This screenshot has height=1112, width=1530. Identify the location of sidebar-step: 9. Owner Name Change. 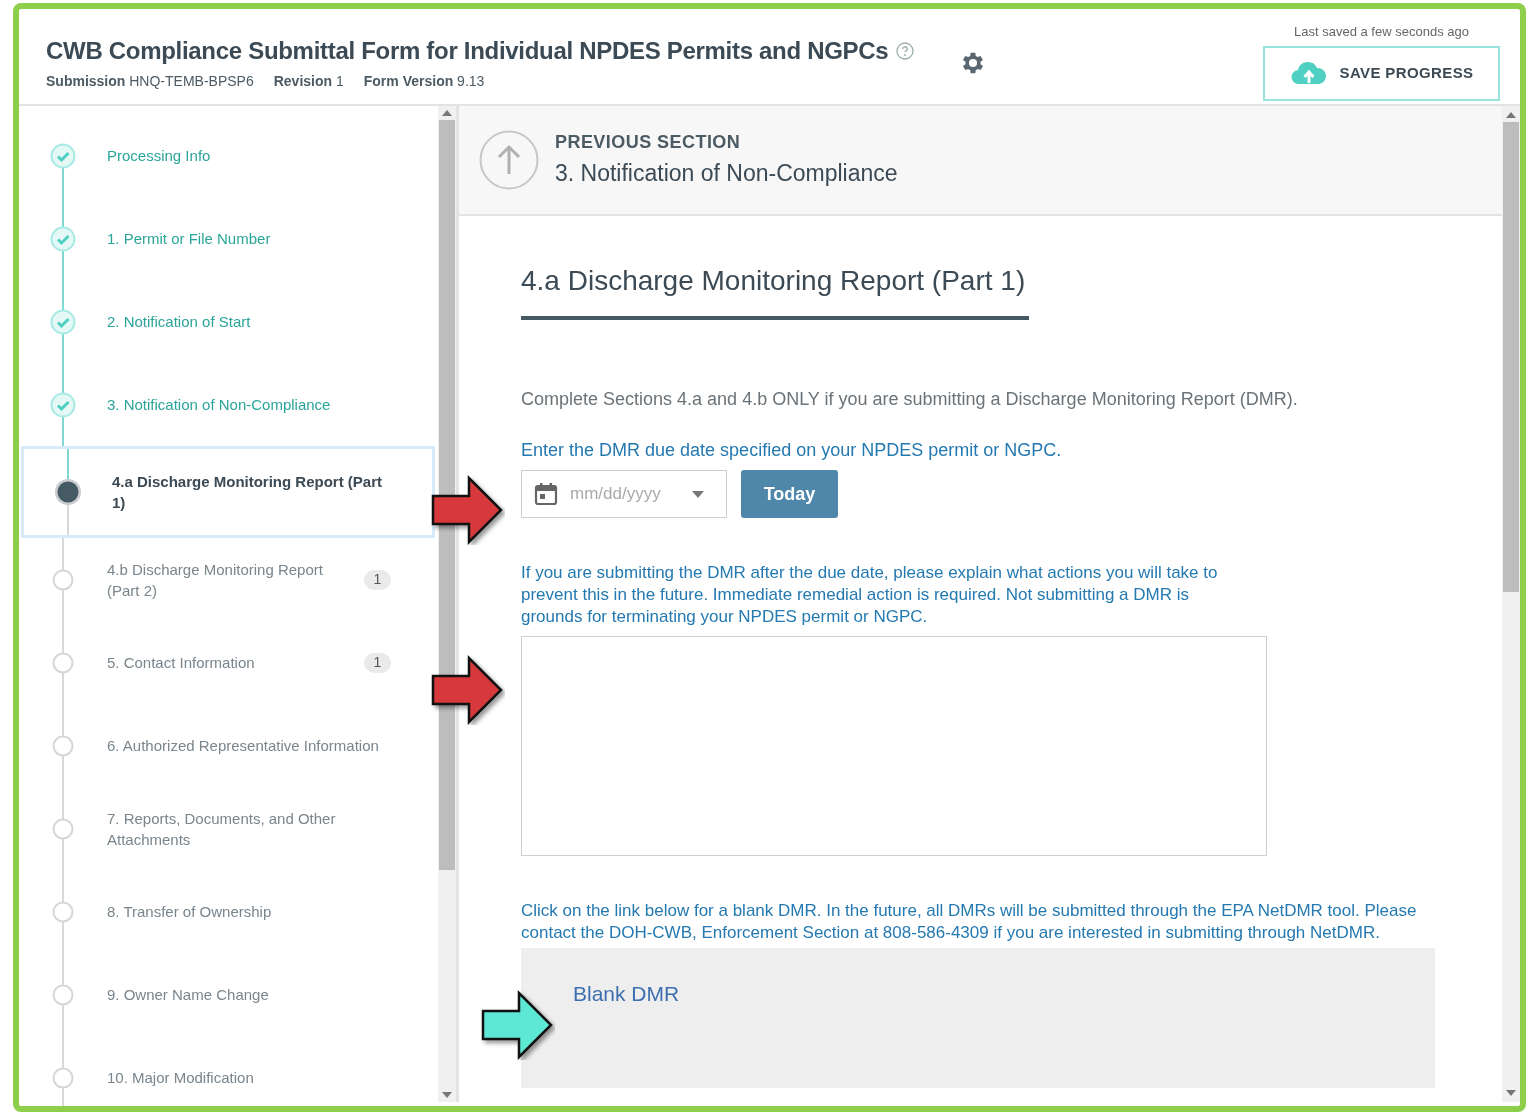
(227, 994).